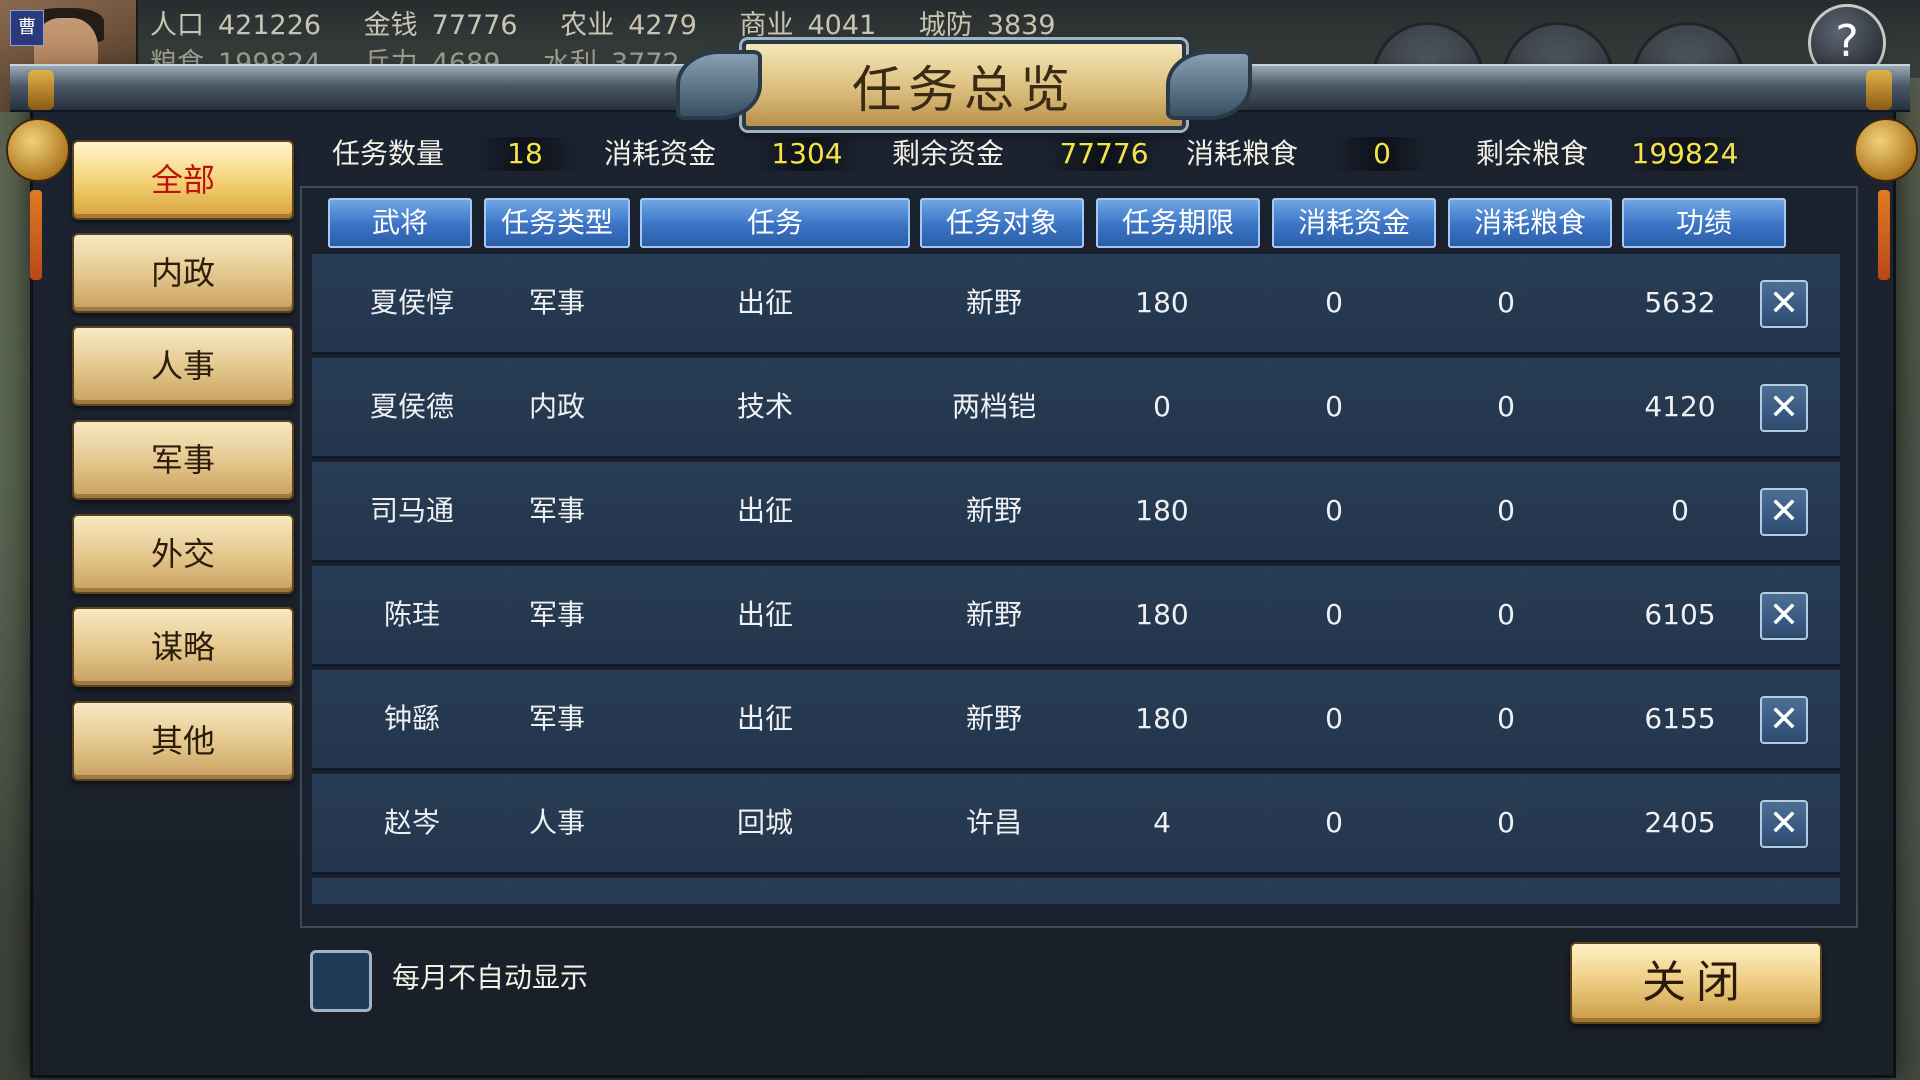 This screenshot has height=1080, width=1920. What do you see at coordinates (1696, 983) in the screenshot?
I see `close-button: 关闭` at bounding box center [1696, 983].